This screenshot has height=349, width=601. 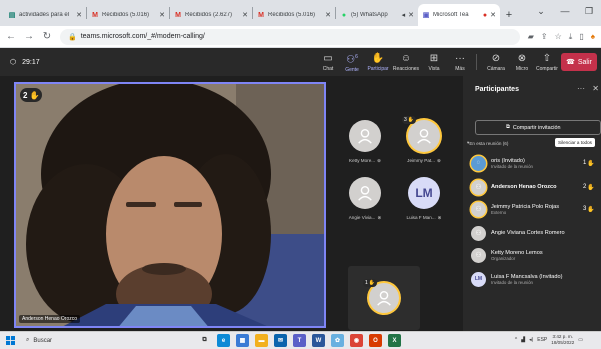 What do you see at coordinates (589, 209) in the screenshot?
I see `raised-hand-badge: 3 ✋` at bounding box center [589, 209].